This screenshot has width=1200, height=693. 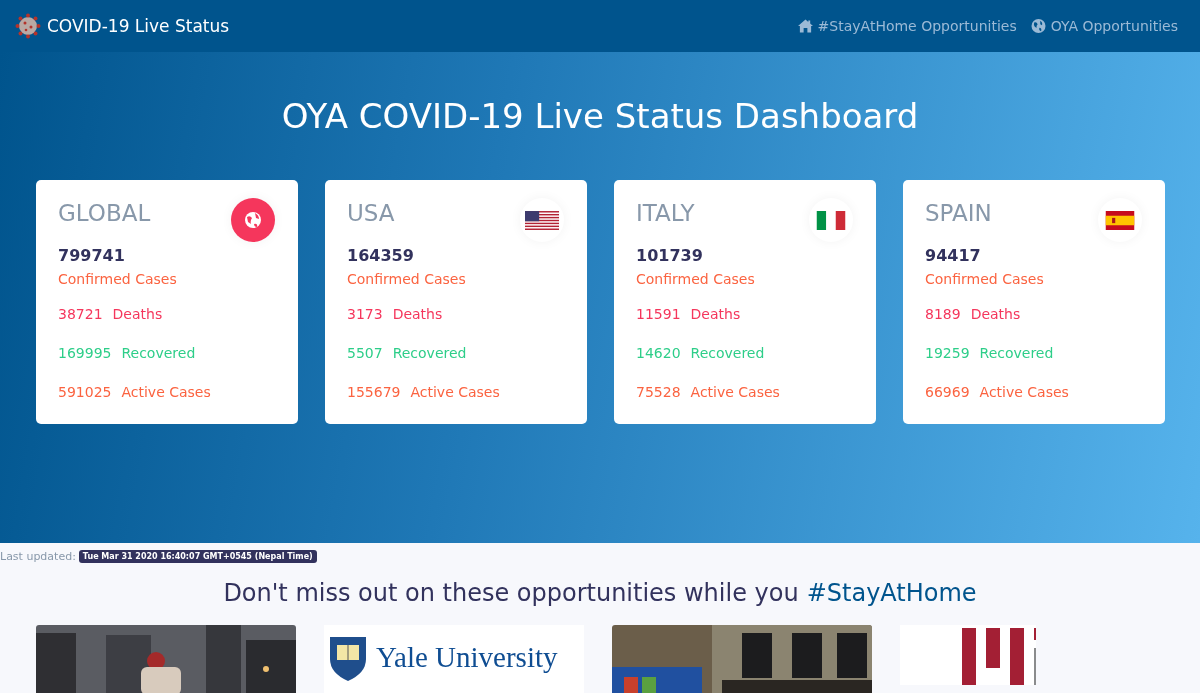 I want to click on stat-value: 14620, so click(x=658, y=354).